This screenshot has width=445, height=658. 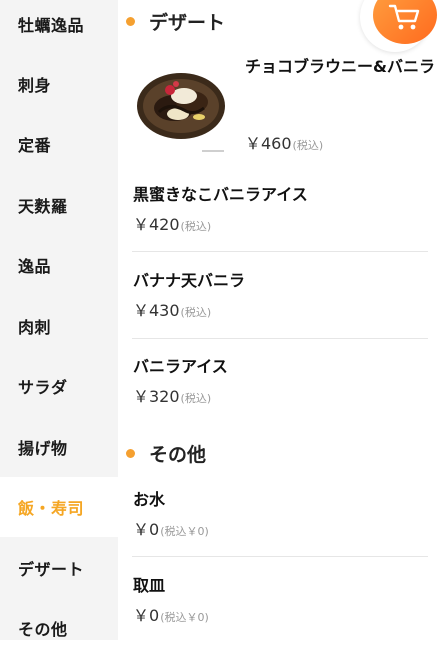 What do you see at coordinates (268, 143) in the screenshot?
I see `price-value: ￥460` at bounding box center [268, 143].